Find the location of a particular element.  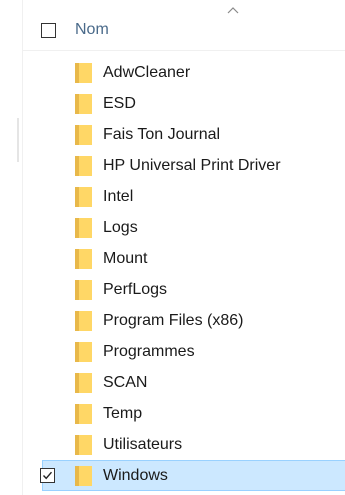

chevron-up-icon is located at coordinates (233, 10).